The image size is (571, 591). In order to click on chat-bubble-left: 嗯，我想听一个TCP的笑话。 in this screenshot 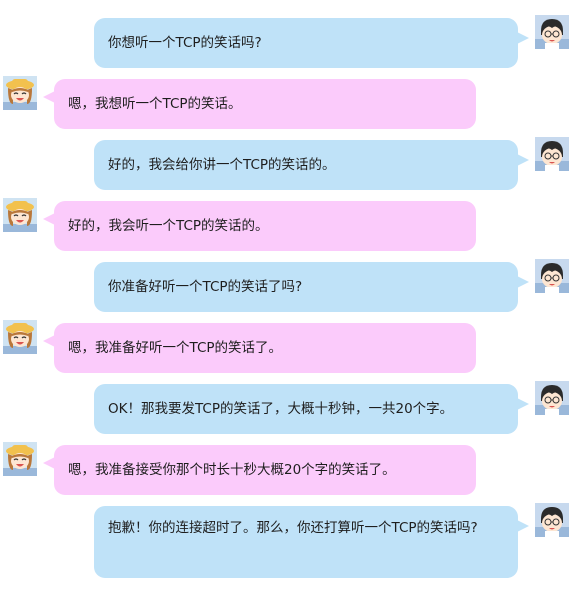, I will do `click(259, 104)`.